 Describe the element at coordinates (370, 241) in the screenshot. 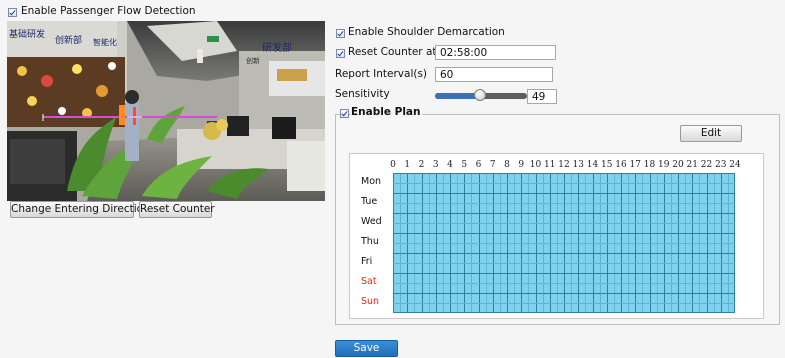

I see `day-label-thu: Thu` at that location.